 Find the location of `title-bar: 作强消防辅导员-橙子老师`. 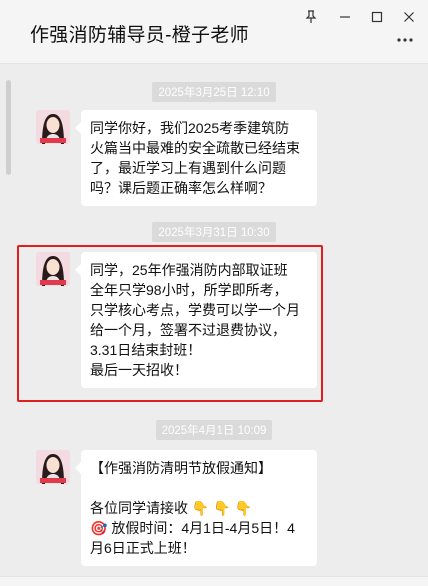

title-bar: 作强消防辅导员-橙子老师 is located at coordinates (214, 32).